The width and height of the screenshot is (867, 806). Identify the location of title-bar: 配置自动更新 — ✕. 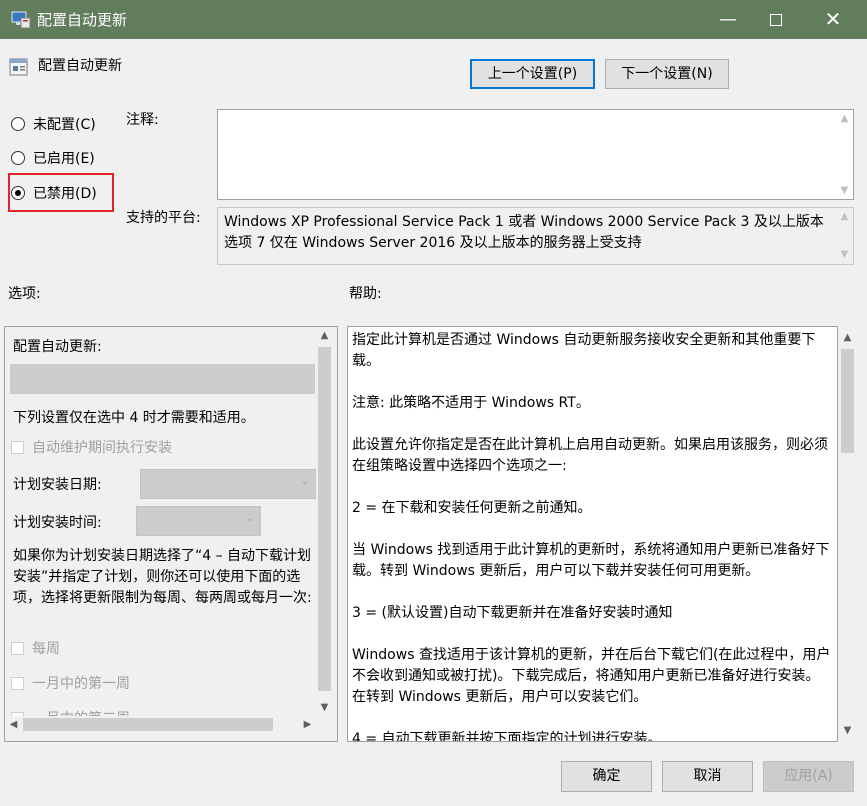
(433, 19).